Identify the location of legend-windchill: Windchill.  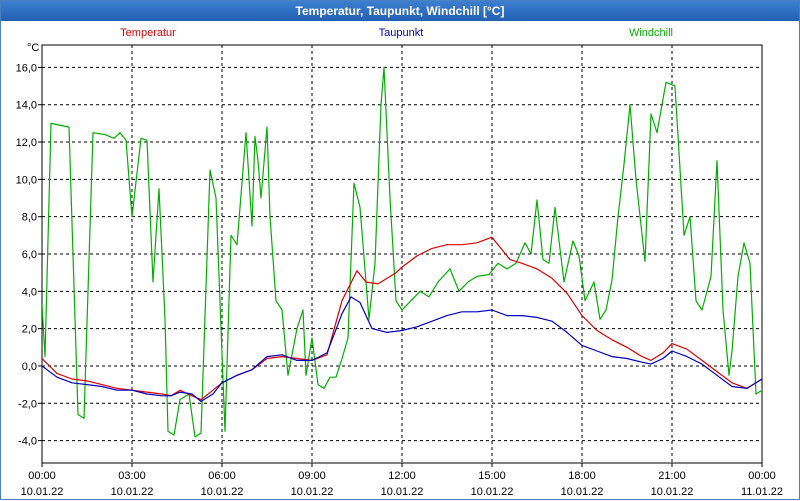
(651, 33).